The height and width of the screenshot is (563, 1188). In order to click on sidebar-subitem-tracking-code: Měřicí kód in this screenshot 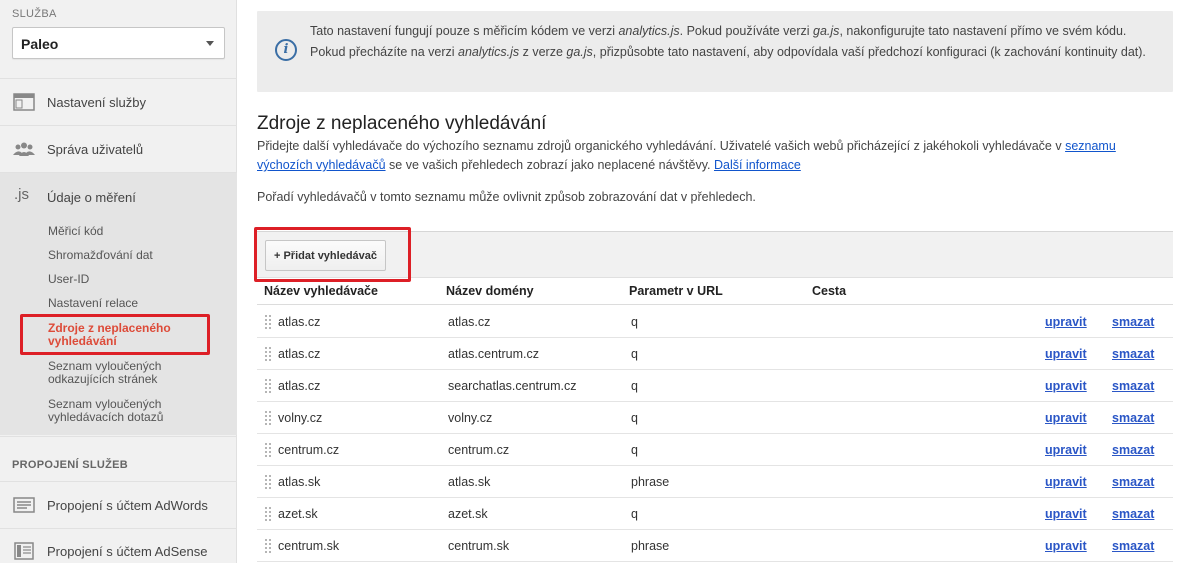, I will do `click(133, 231)`.